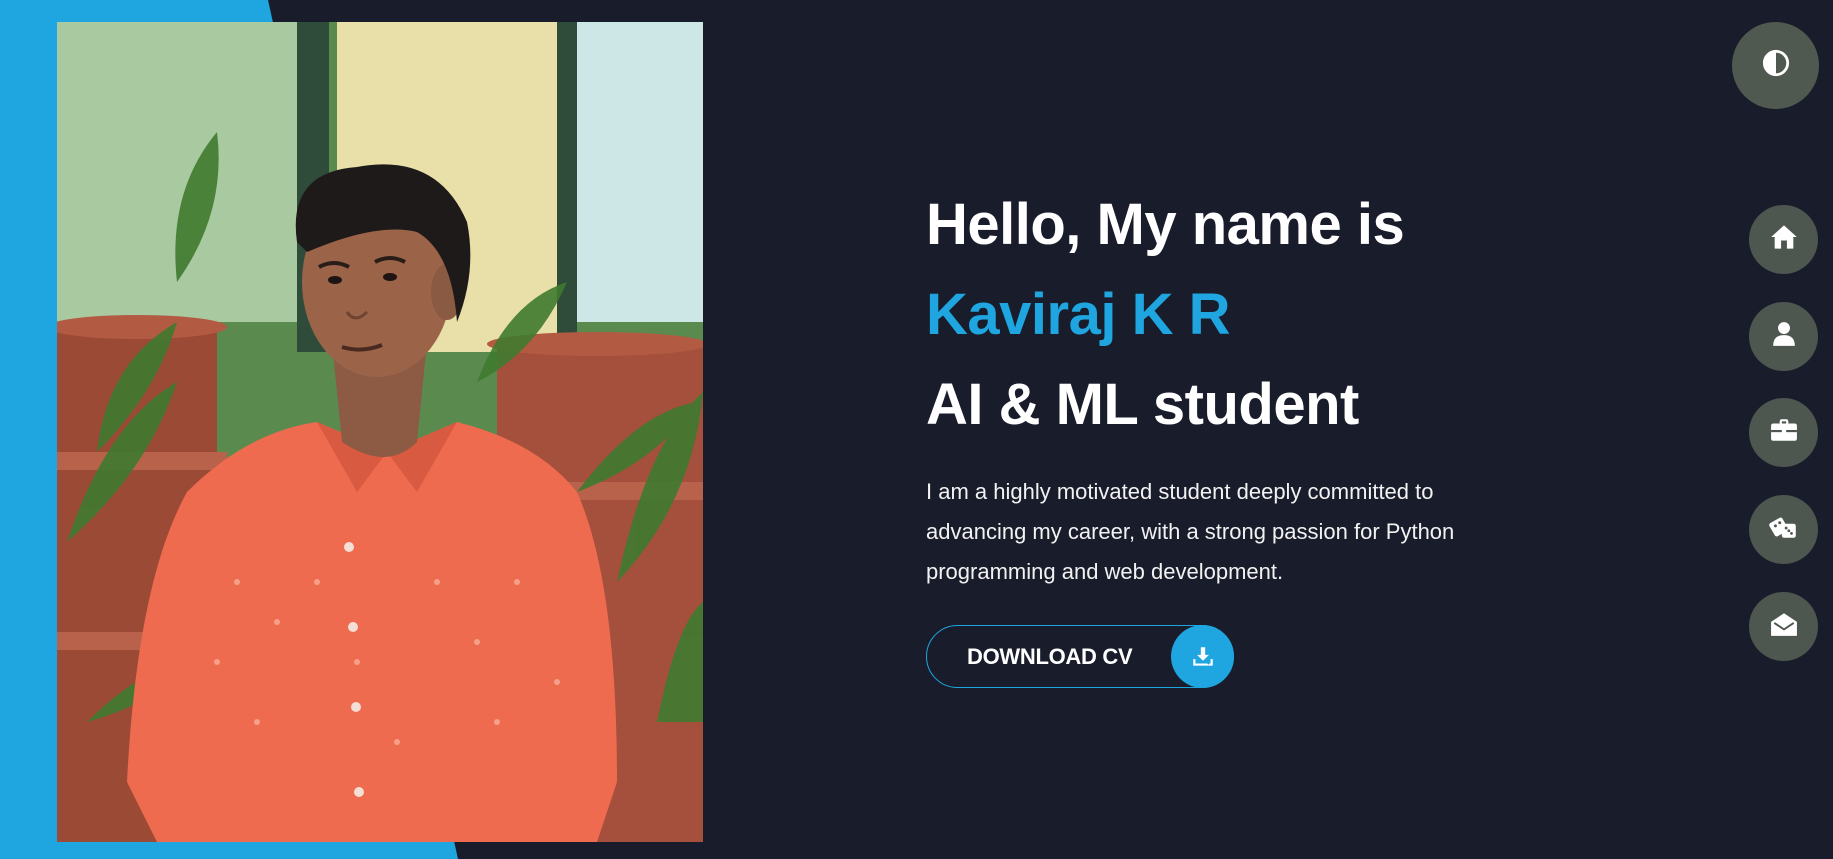  I want to click on greeting-text: Hello, My name is, so click(1165, 224).